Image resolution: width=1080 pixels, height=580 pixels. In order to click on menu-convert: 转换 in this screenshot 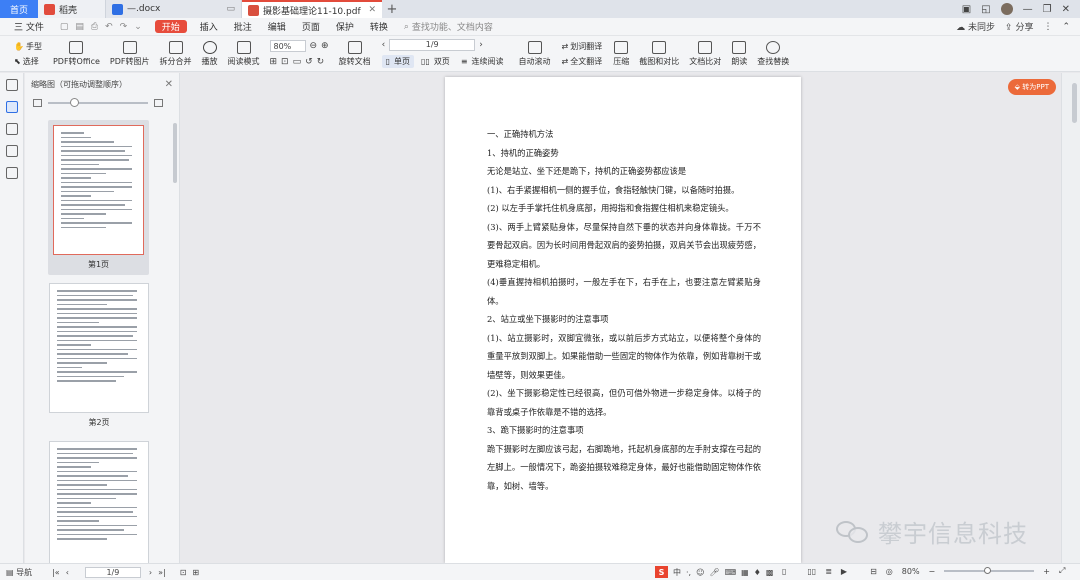, I will do `click(379, 27)`.